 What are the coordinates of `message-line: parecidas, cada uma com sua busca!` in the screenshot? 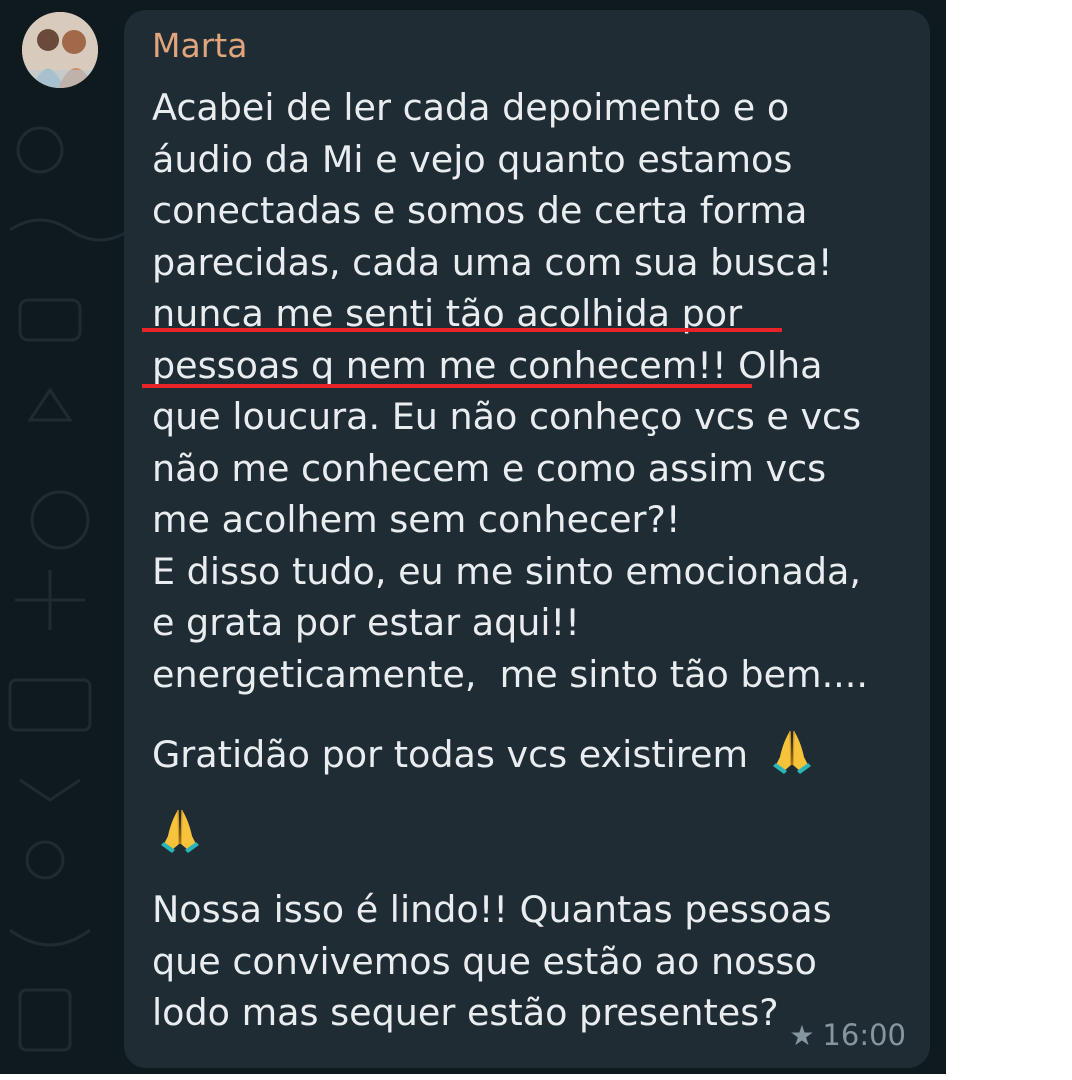 It's located at (492, 262).